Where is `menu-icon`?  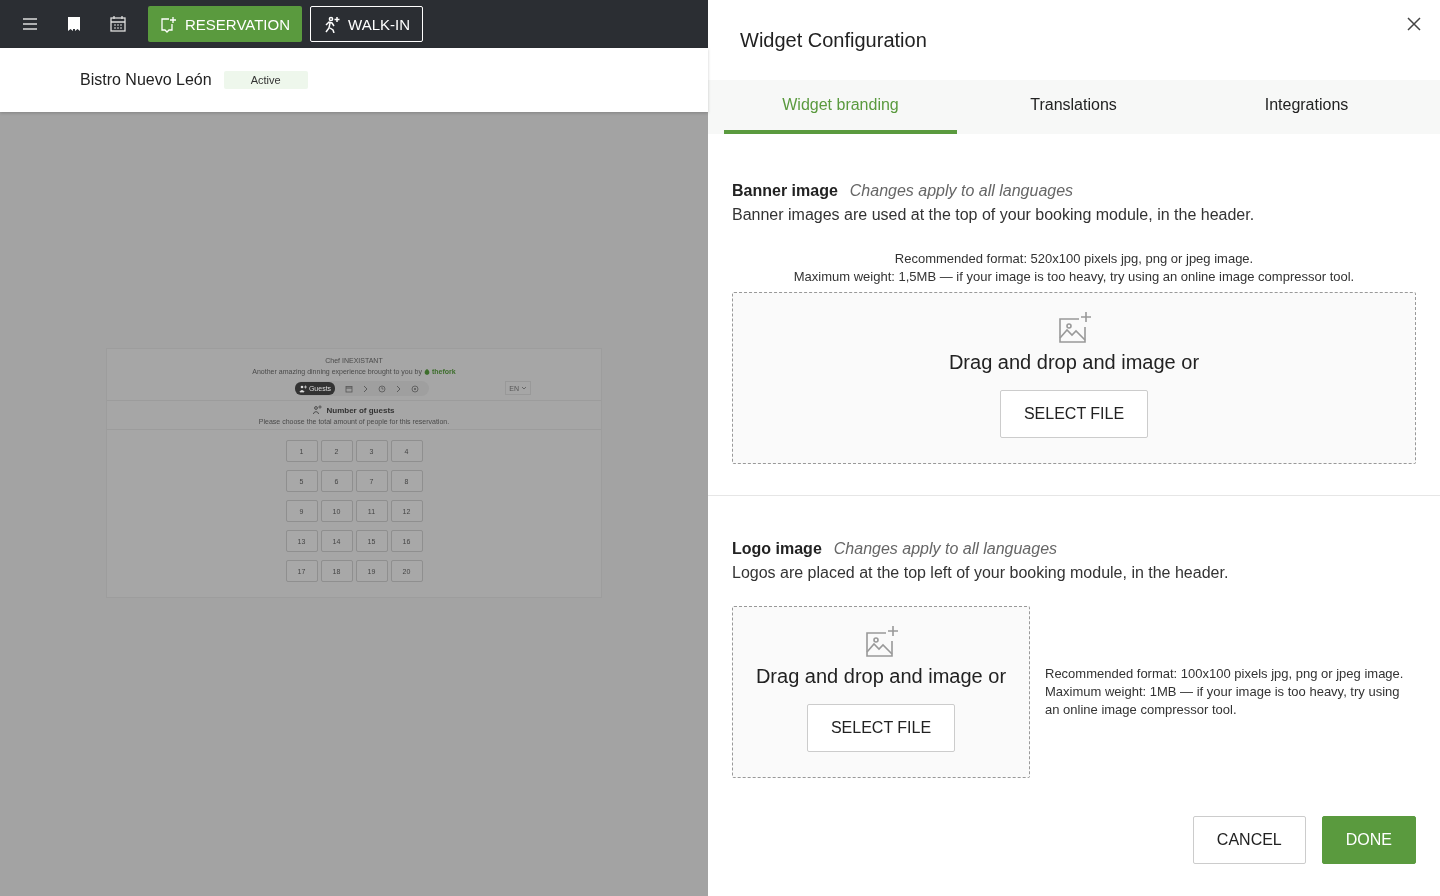 menu-icon is located at coordinates (30, 24).